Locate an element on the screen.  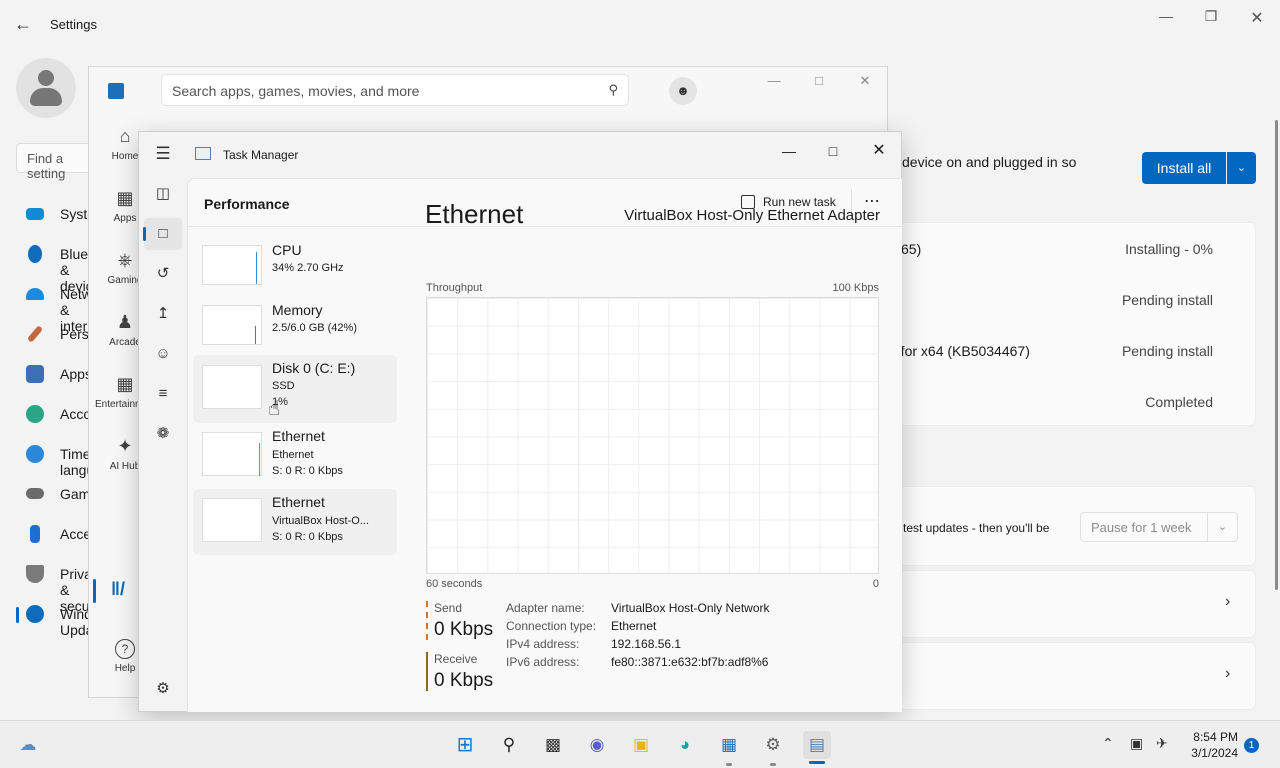
store-taskbar-icon: ▦ is located at coordinates (729, 745).